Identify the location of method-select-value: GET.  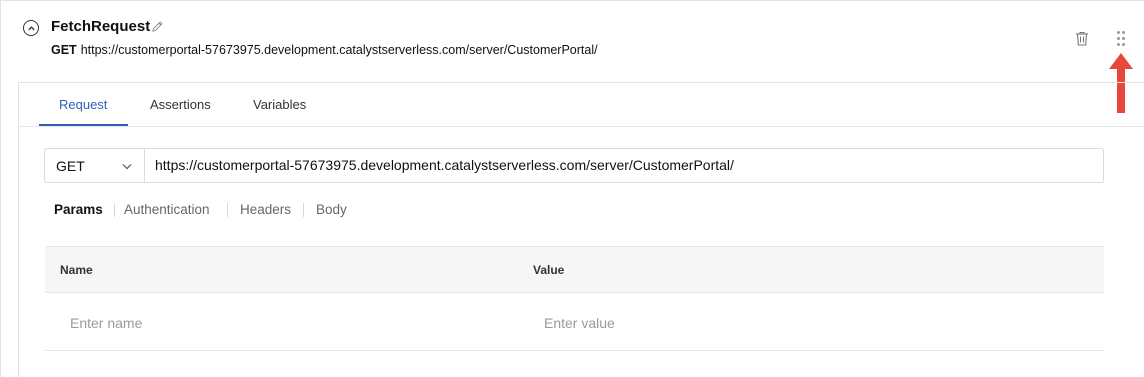
(70, 166).